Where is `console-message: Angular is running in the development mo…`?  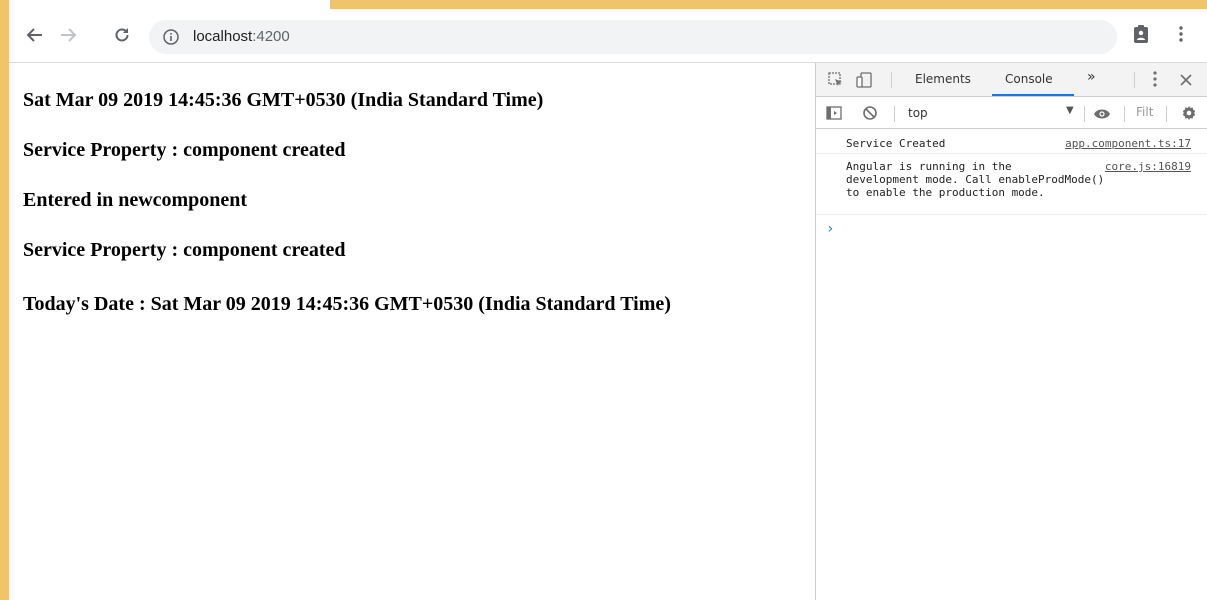 console-message: Angular is running in the development mo… is located at coordinates (1011, 184).